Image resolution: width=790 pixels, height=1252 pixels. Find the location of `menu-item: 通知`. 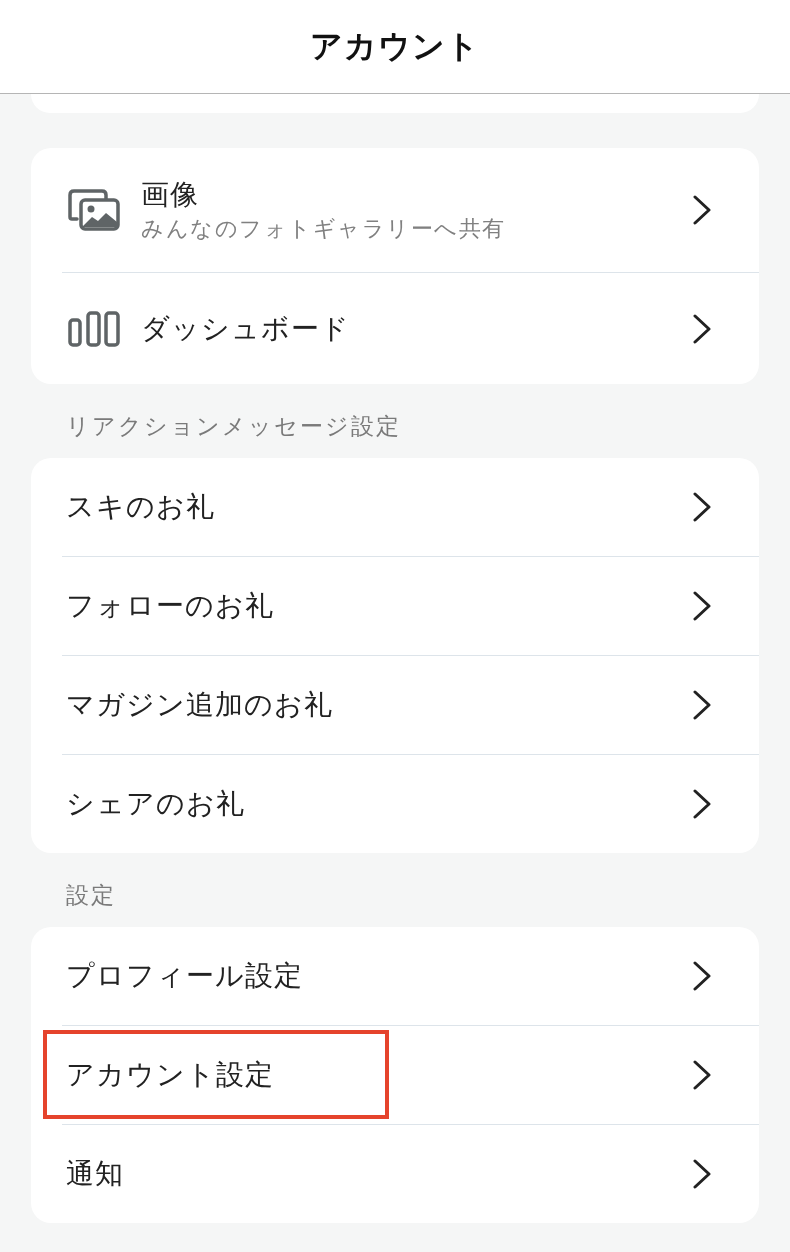

menu-item: 通知 is located at coordinates (410, 1173).